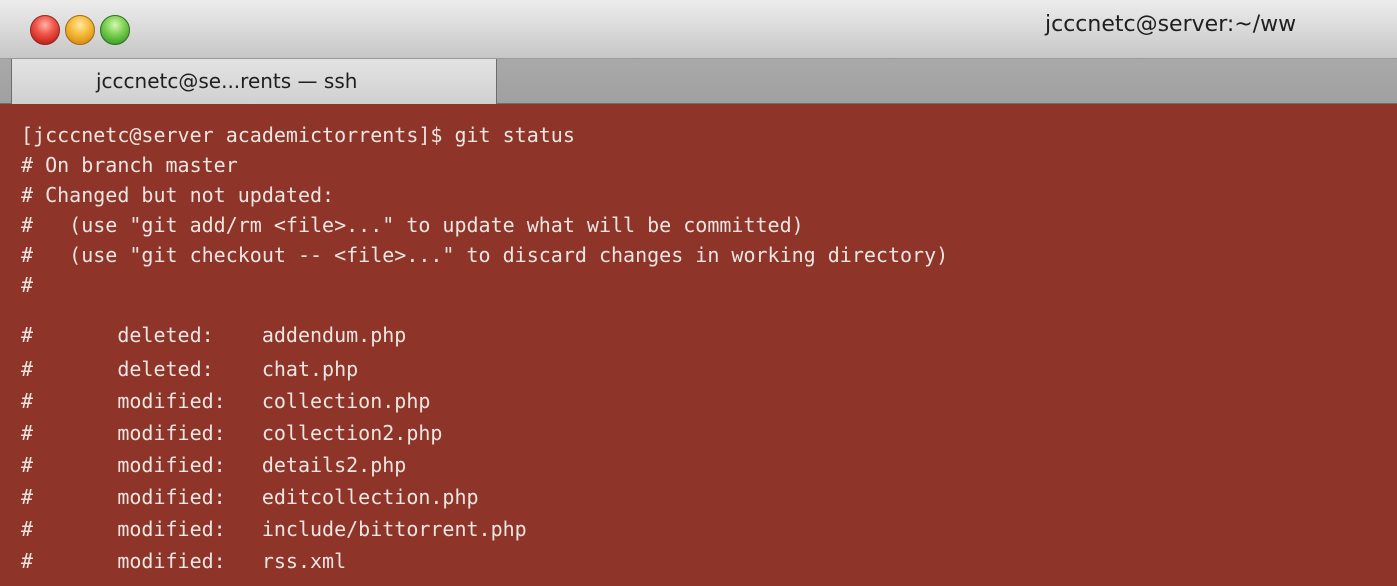 This screenshot has height=586, width=1397. I want to click on tab-bar: jcccnetc@se...rents — ssh, so click(698, 81).